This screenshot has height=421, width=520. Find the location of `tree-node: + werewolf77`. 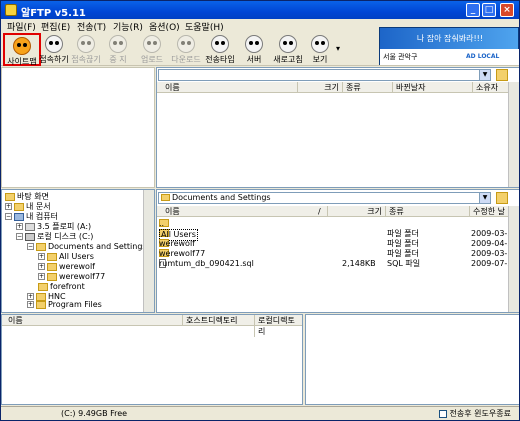

tree-node: + werewolf77 is located at coordinates (71, 277).